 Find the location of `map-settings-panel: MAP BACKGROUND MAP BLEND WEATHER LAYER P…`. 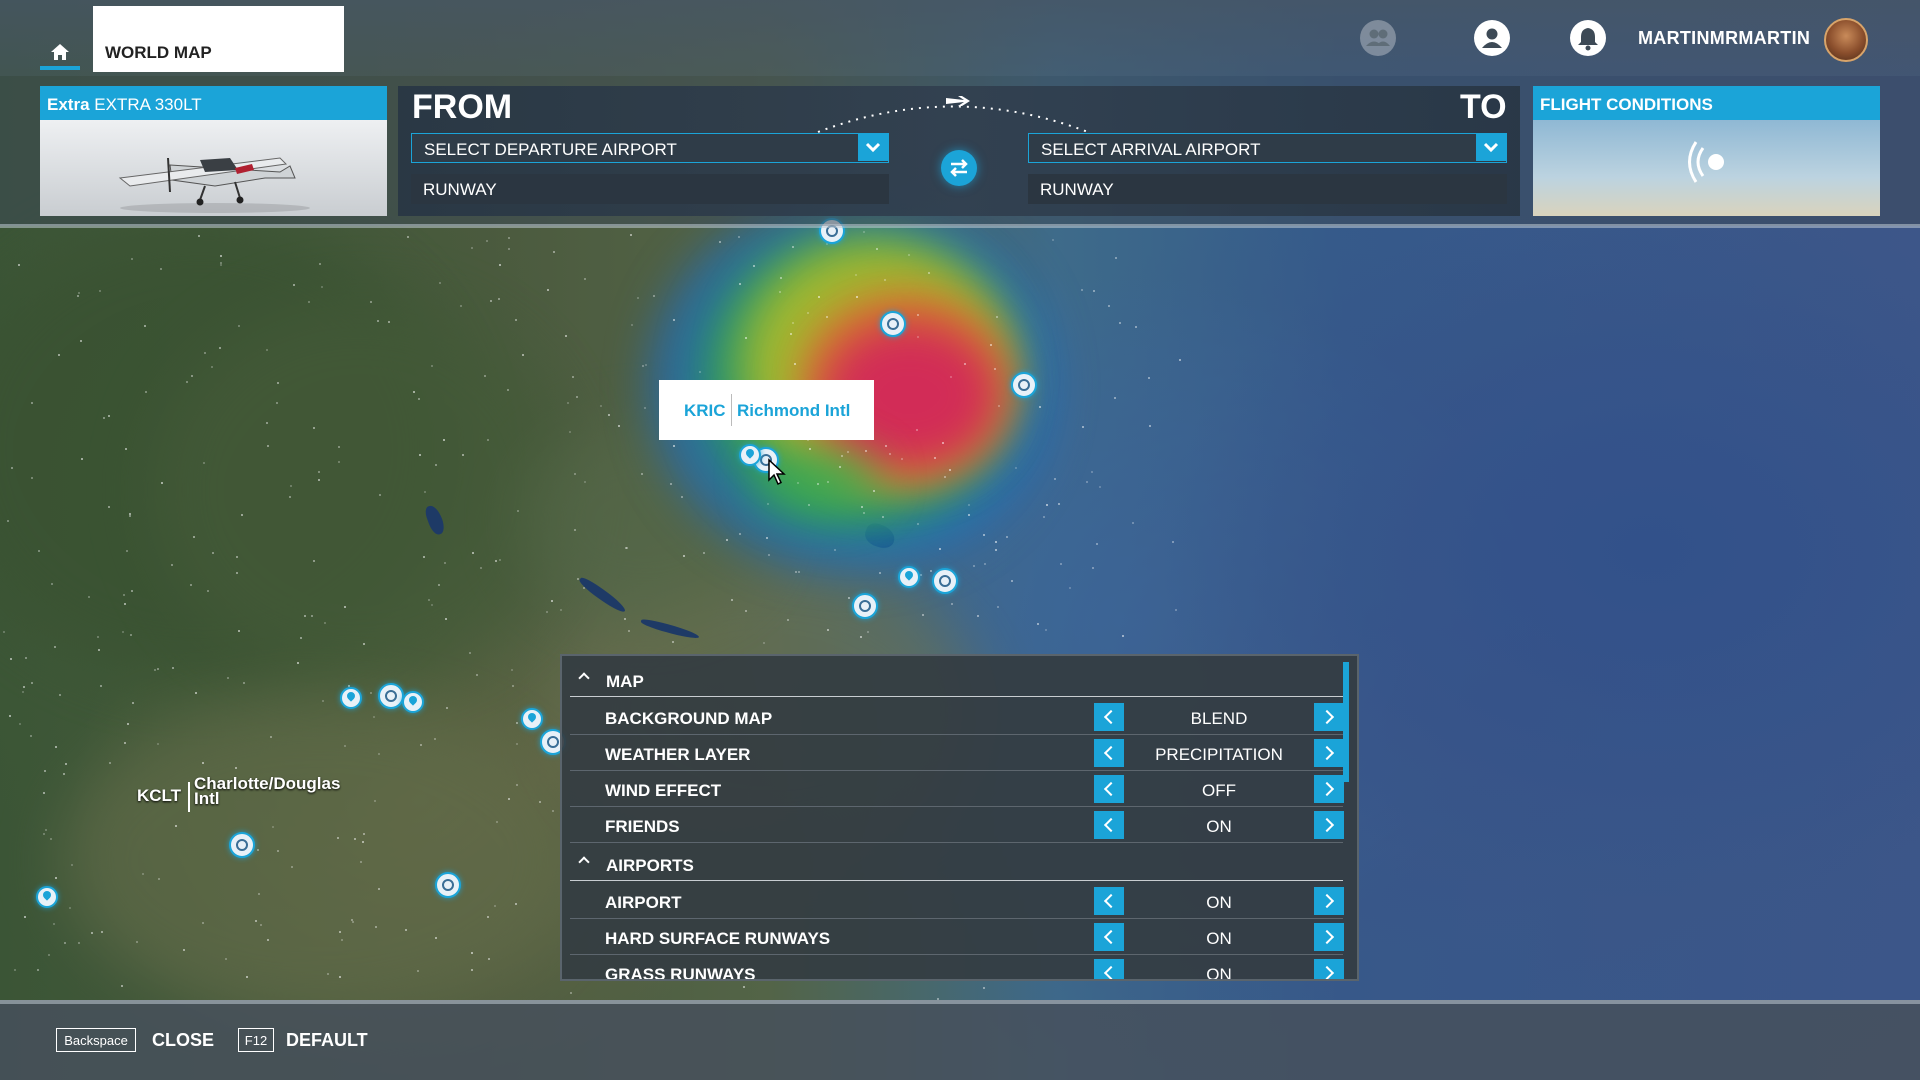

map-settings-panel: MAP BACKGROUND MAP BLEND WEATHER LAYER P… is located at coordinates (959, 817).